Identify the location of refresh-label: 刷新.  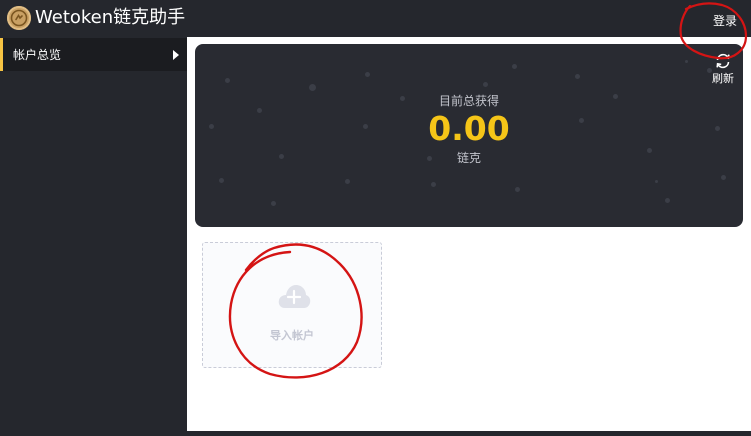
(723, 78).